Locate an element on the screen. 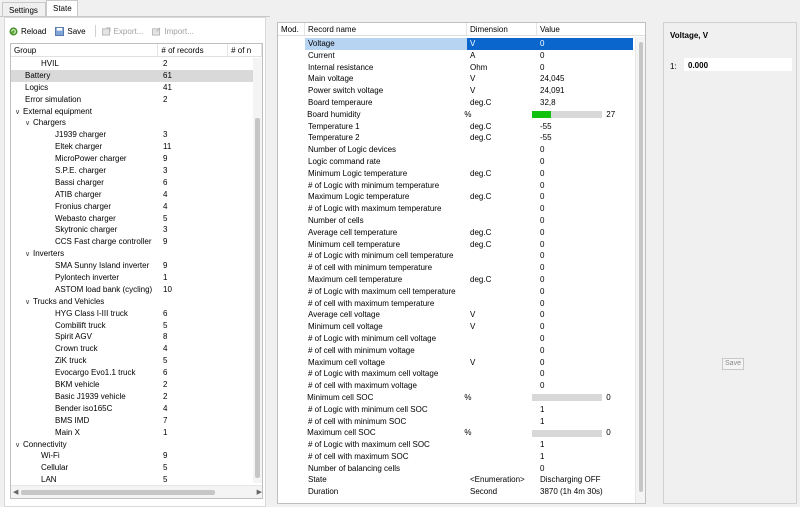 The image size is (800, 507). tree-row: Evocargo Evo1.1 truck 6 is located at coordinates (133, 373).